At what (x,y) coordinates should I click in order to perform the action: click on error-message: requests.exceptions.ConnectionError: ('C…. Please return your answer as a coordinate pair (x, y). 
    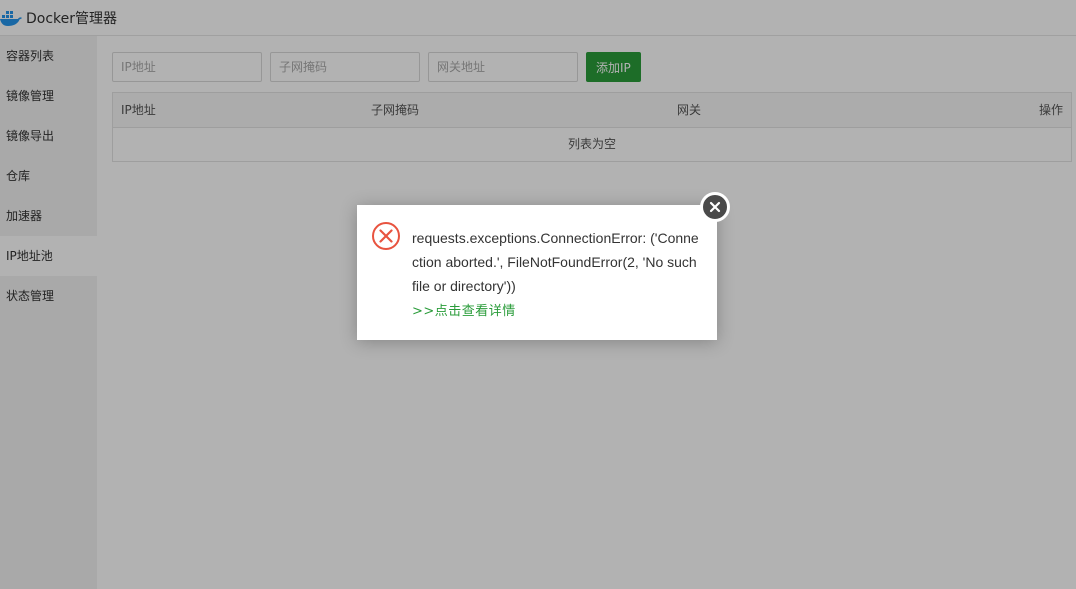
    Looking at the image, I should click on (555, 262).